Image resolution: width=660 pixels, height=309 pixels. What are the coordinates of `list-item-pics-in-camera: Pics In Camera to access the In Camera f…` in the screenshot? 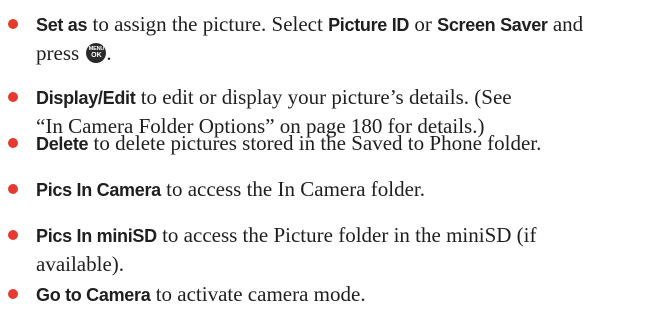 It's located at (330, 189).